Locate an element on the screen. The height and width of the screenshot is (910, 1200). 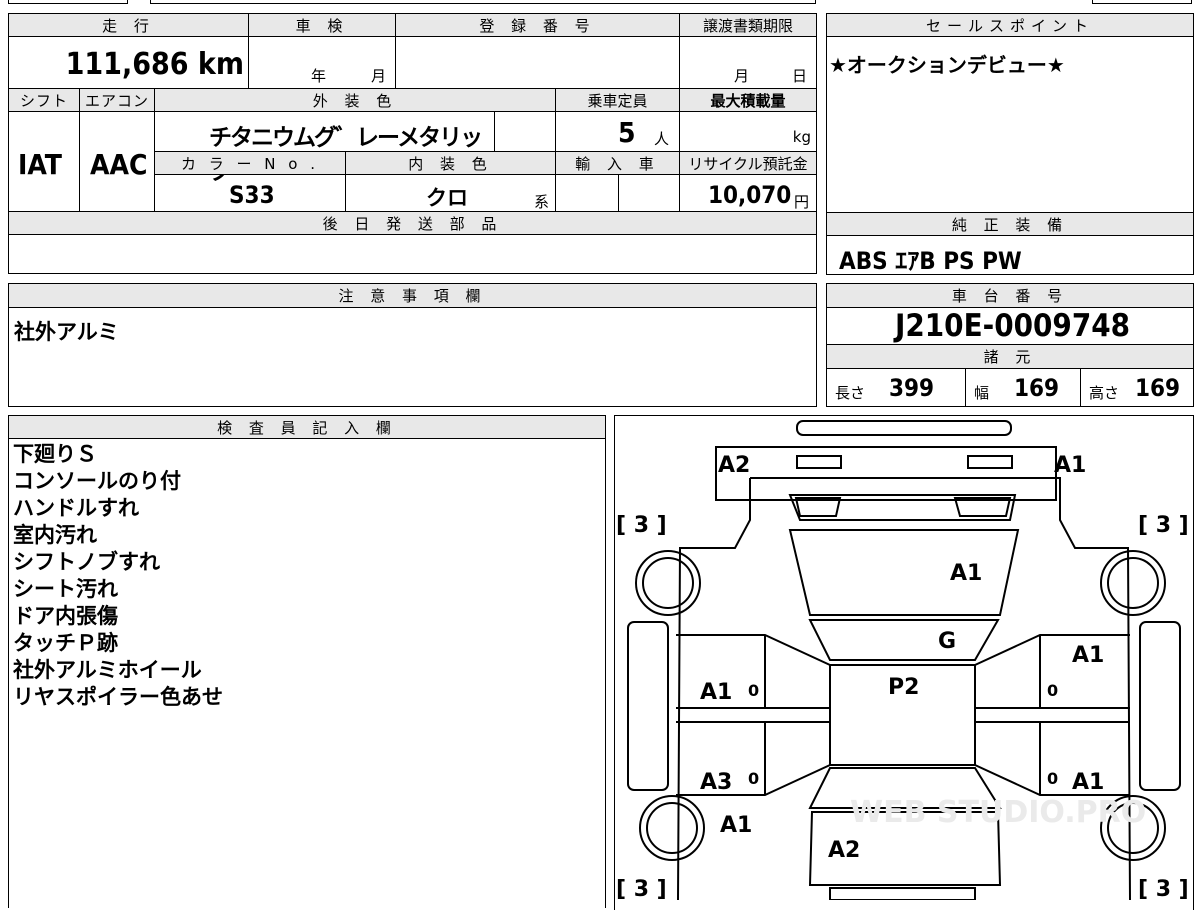
inspector-note: タッチＰ跡 is located at coordinates (65, 643).